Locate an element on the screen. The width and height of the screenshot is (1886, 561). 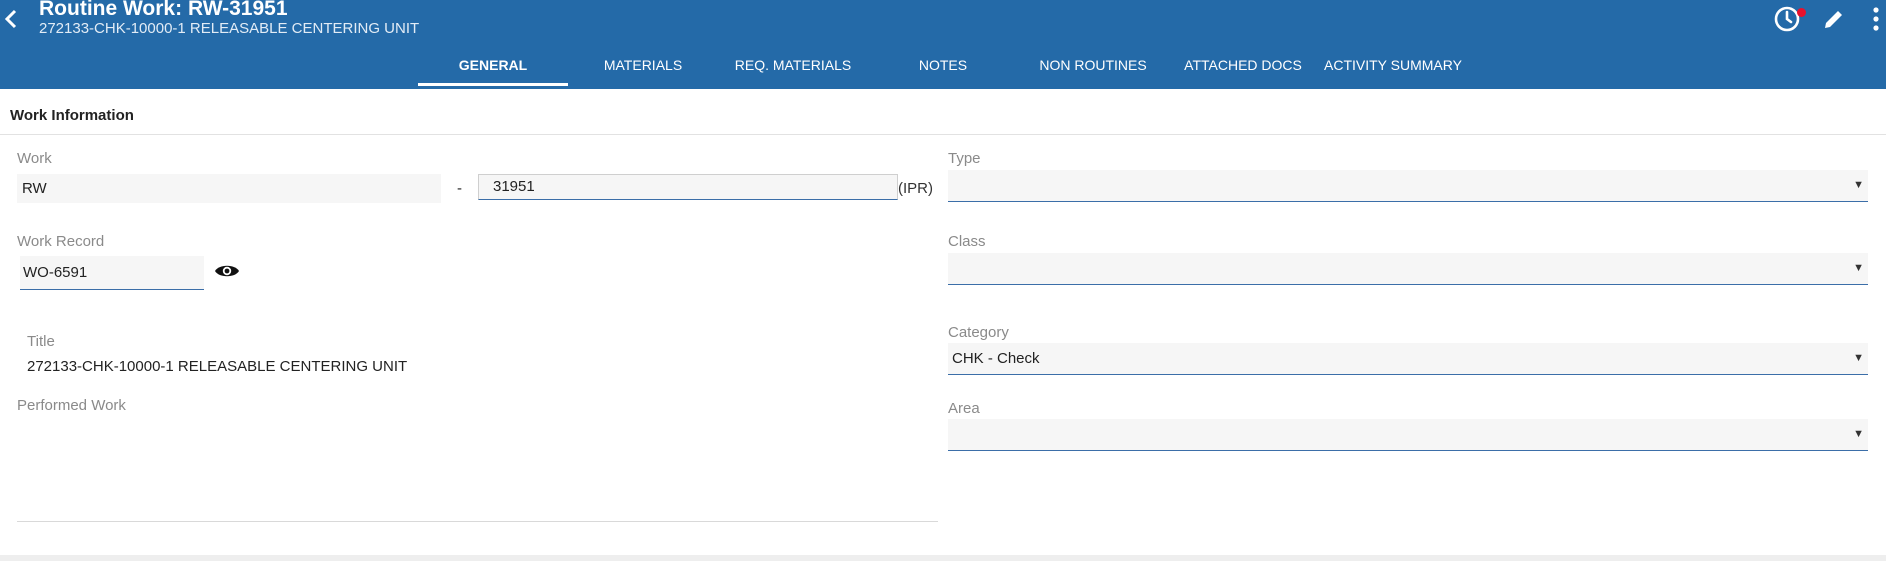
more-options-button is located at coordinates (1876, 19).